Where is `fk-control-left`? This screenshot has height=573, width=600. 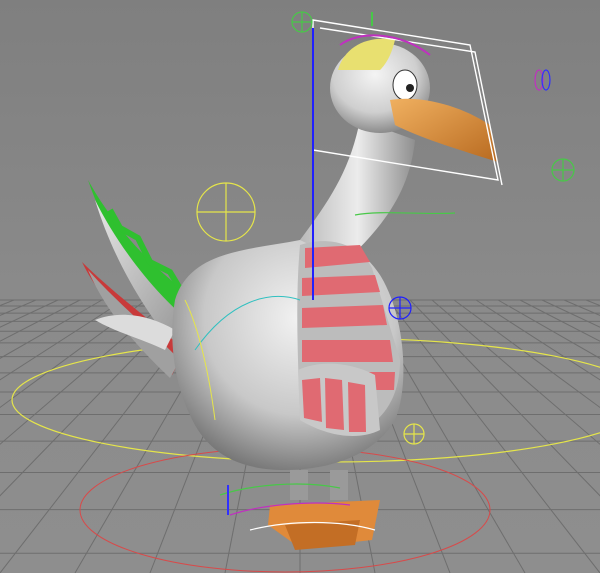 fk-control-left is located at coordinates (226, 212).